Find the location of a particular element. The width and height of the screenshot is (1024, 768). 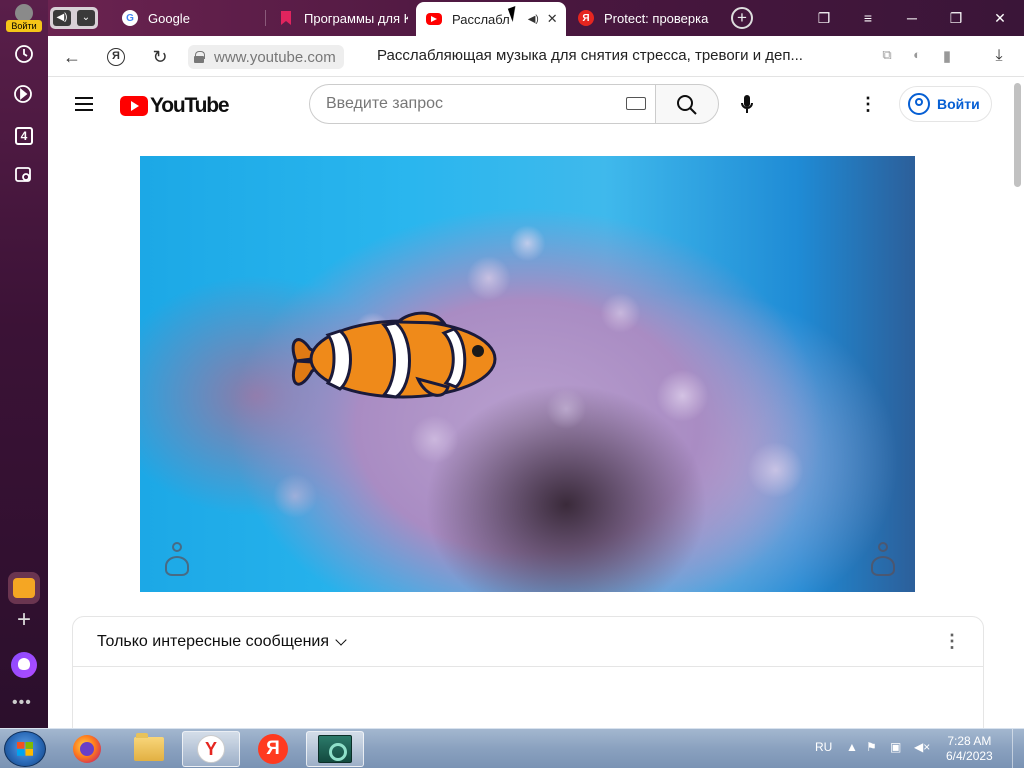

yandex-home-button: Я is located at coordinates (116, 57).